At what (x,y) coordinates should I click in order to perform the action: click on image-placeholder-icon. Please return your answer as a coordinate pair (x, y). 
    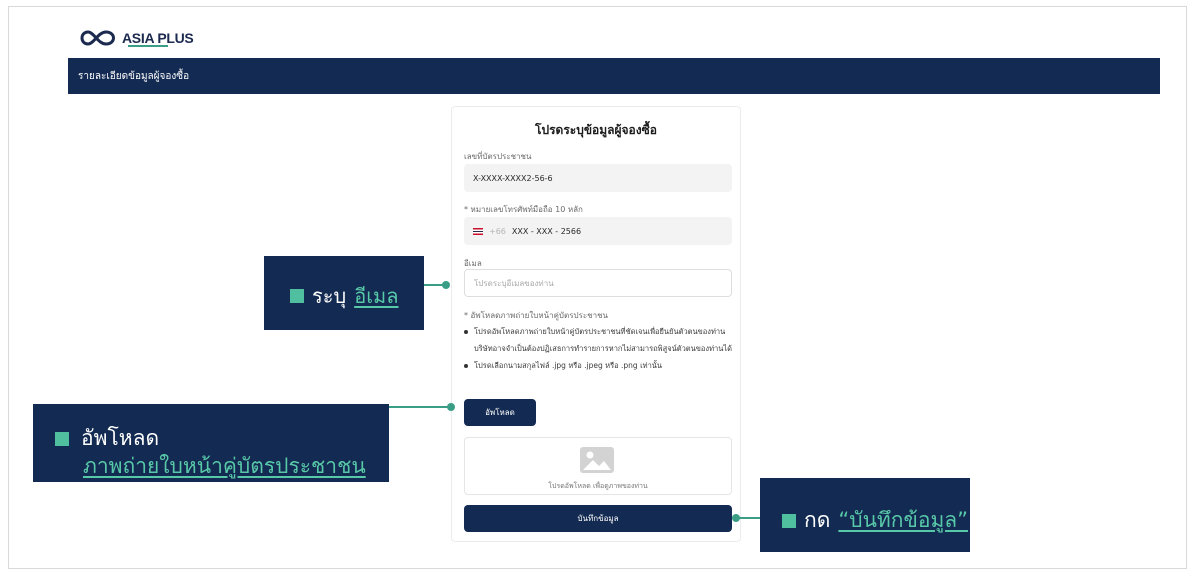
    Looking at the image, I should click on (597, 460).